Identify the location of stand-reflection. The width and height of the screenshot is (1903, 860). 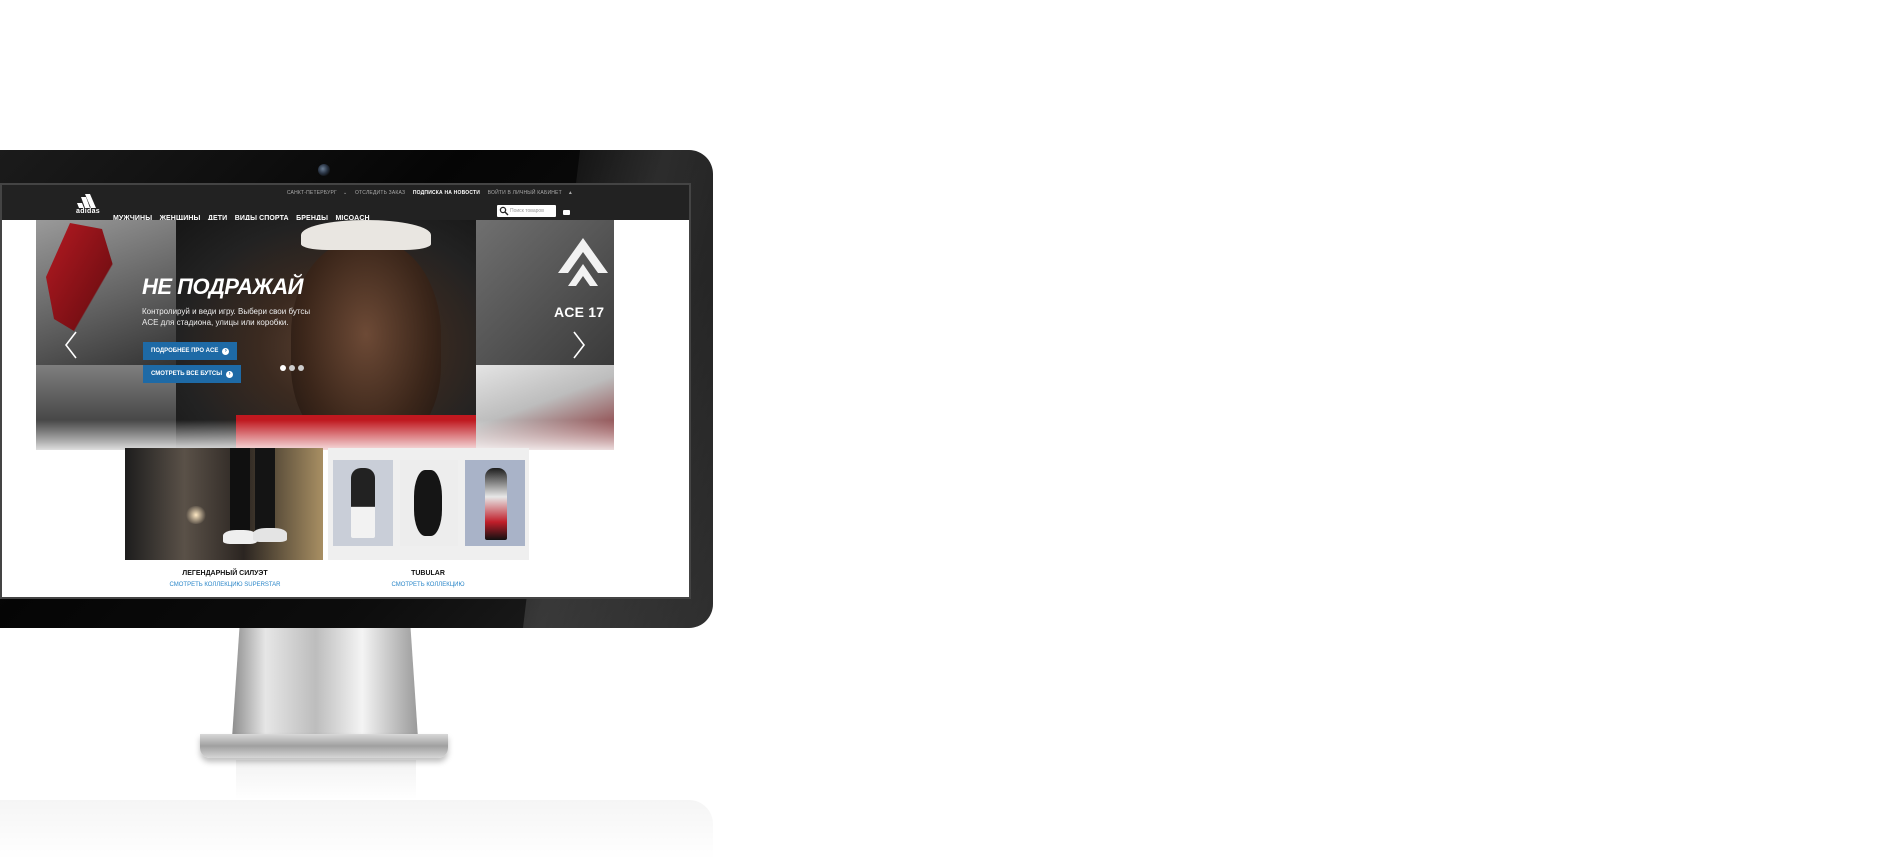
(326, 780).